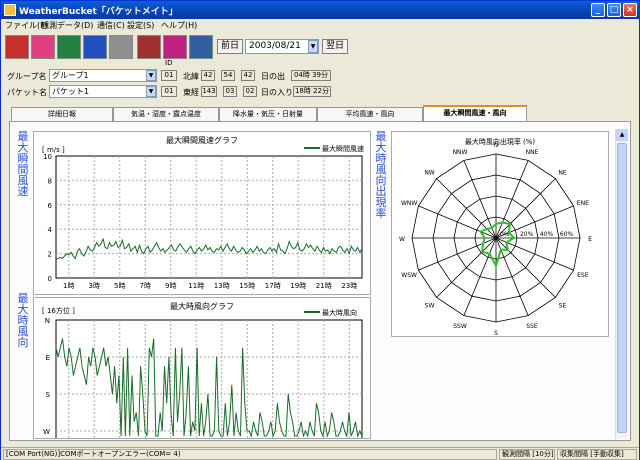 The height and width of the screenshot is (460, 640). Describe the element at coordinates (597, 454) in the screenshot. I see `collect-status: 収集間隔 [手動収集]` at that location.